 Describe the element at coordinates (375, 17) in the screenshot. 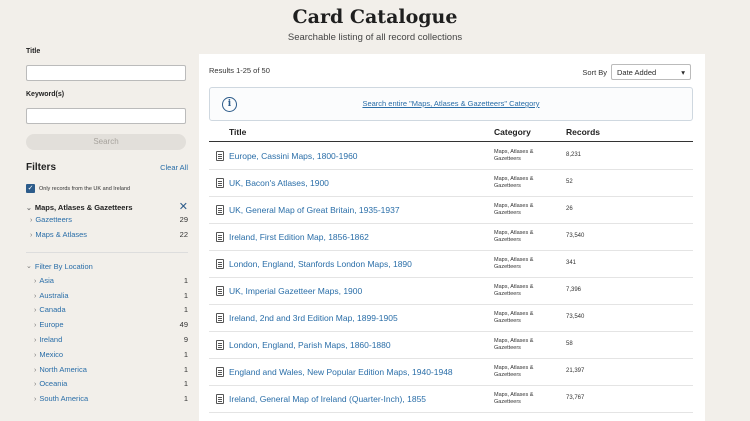

I see `page-title: Card Catalogue` at that location.